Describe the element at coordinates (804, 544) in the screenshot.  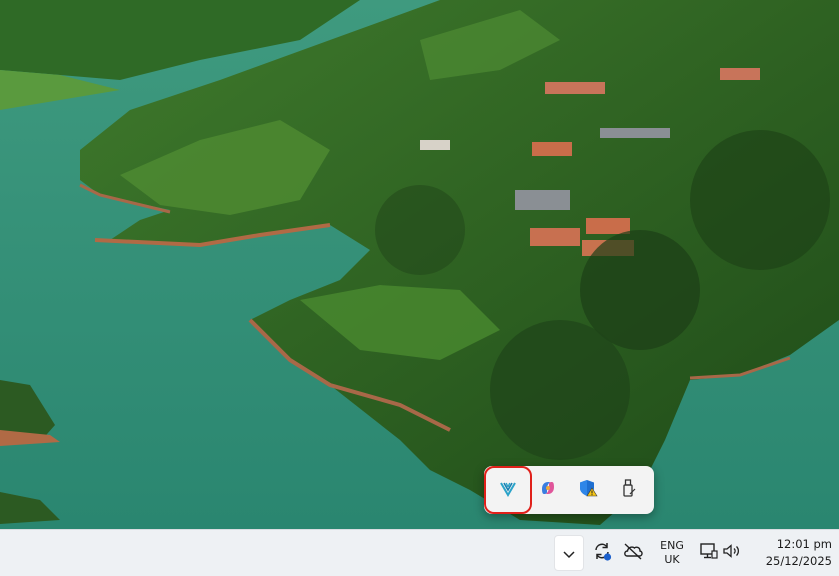
I see `clock-time: 12:01 pm` at that location.